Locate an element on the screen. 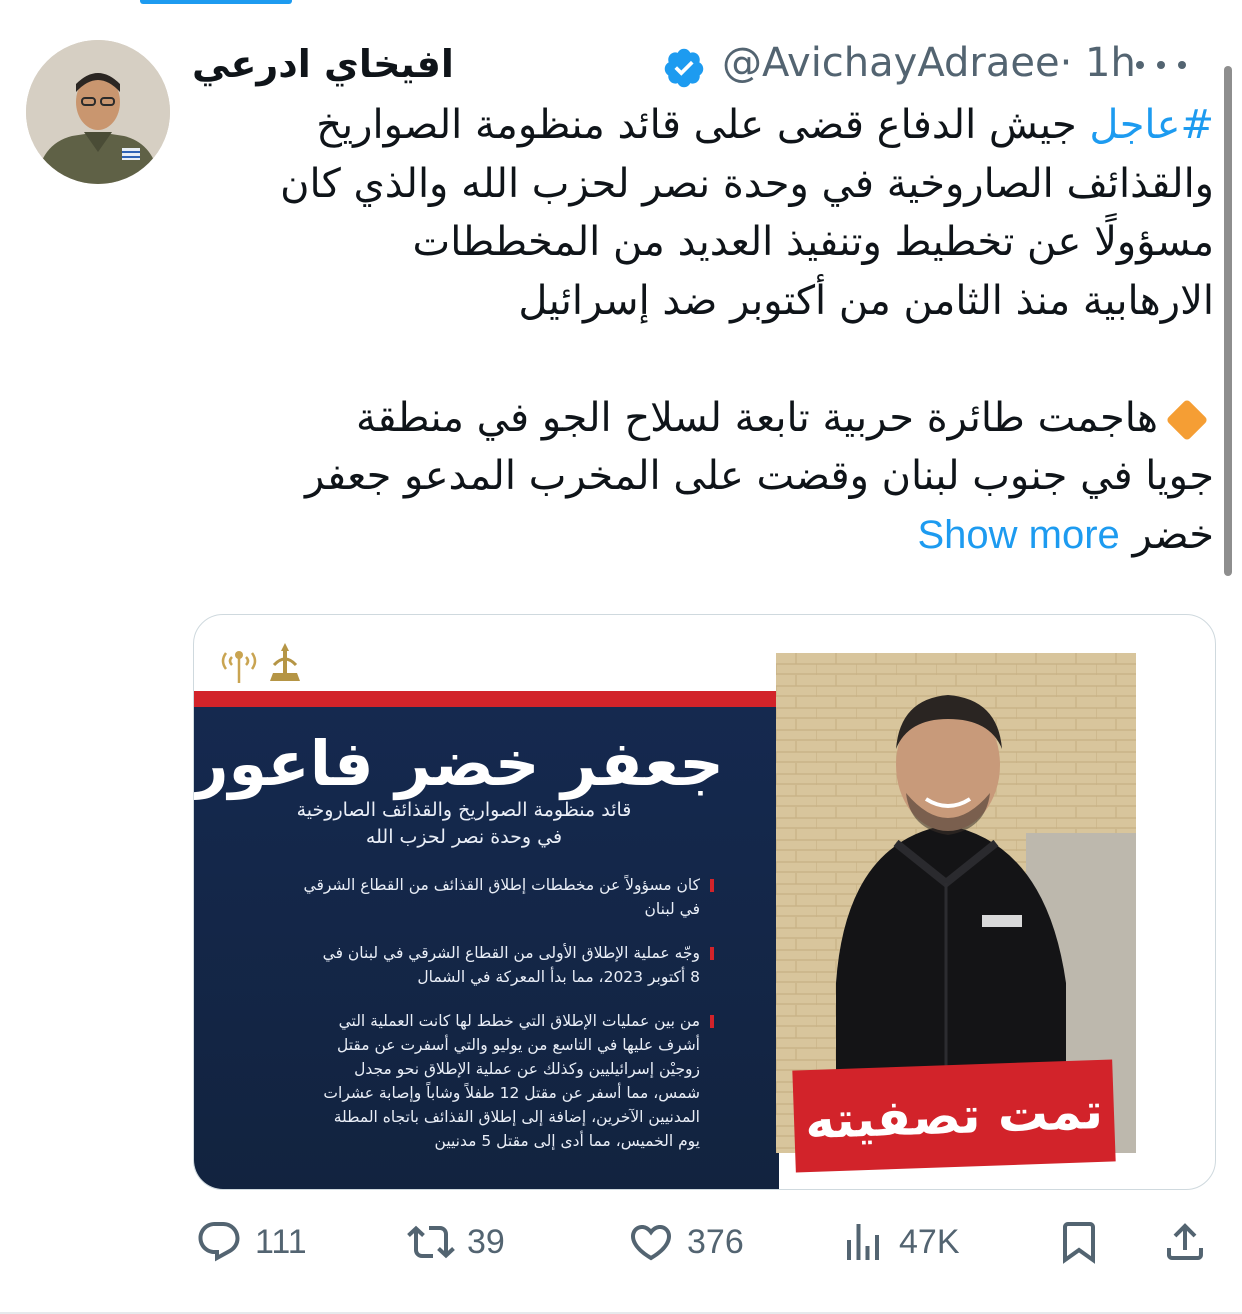  share-icon is located at coordinates (1185, 1241).